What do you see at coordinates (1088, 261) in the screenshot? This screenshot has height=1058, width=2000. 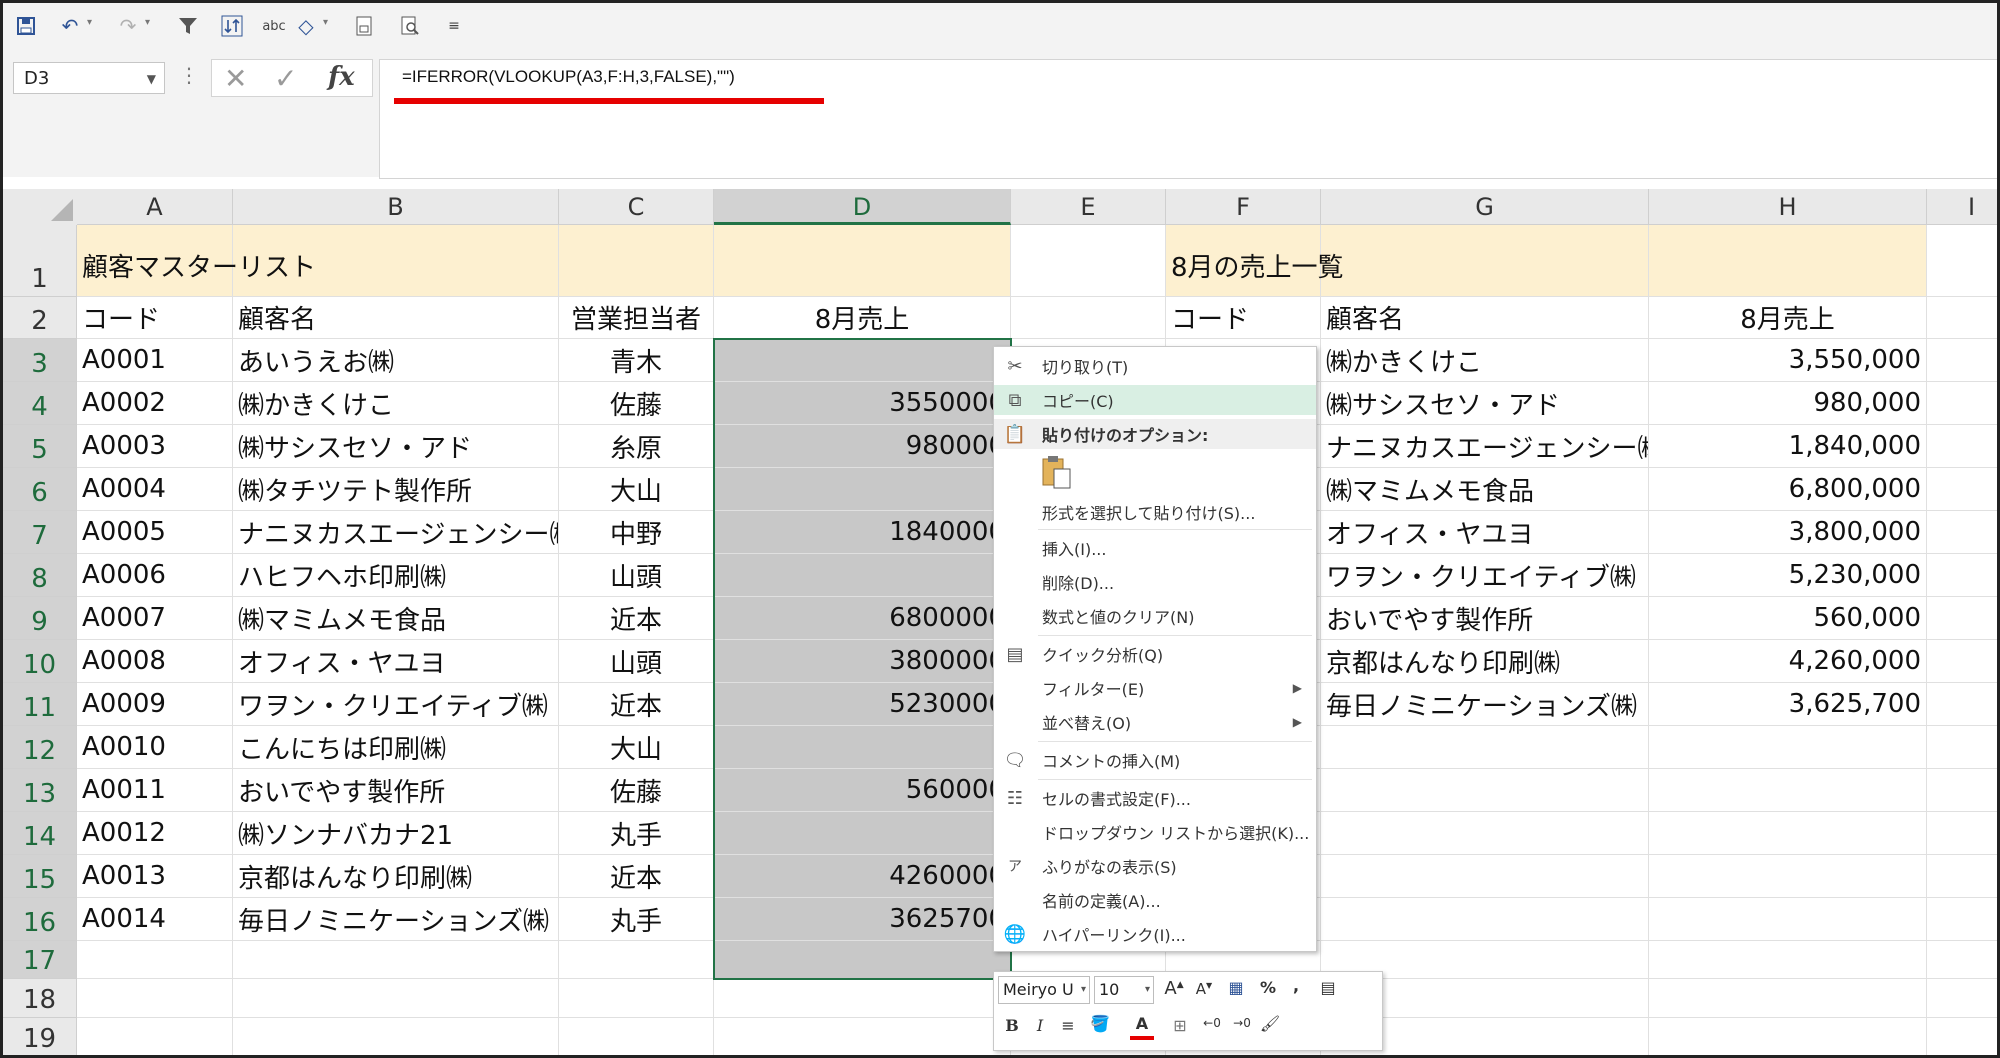 I see `cell-e1` at bounding box center [1088, 261].